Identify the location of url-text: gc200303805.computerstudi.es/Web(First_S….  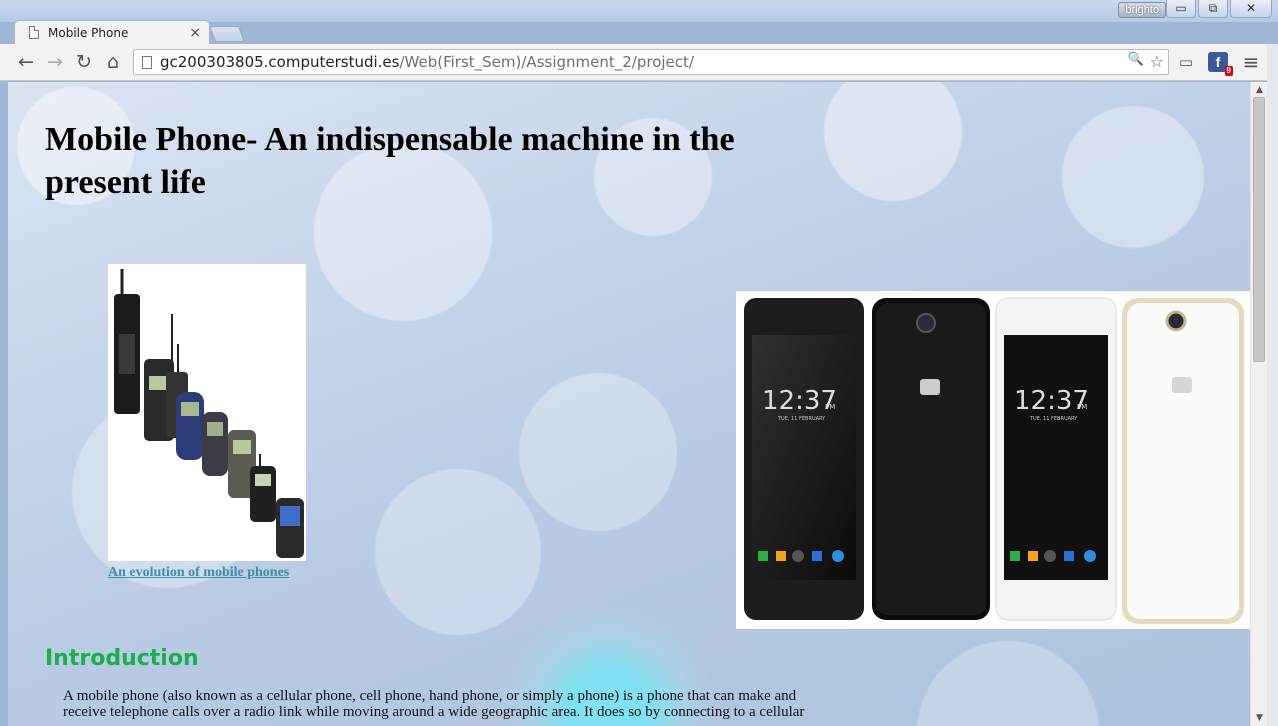
(427, 62).